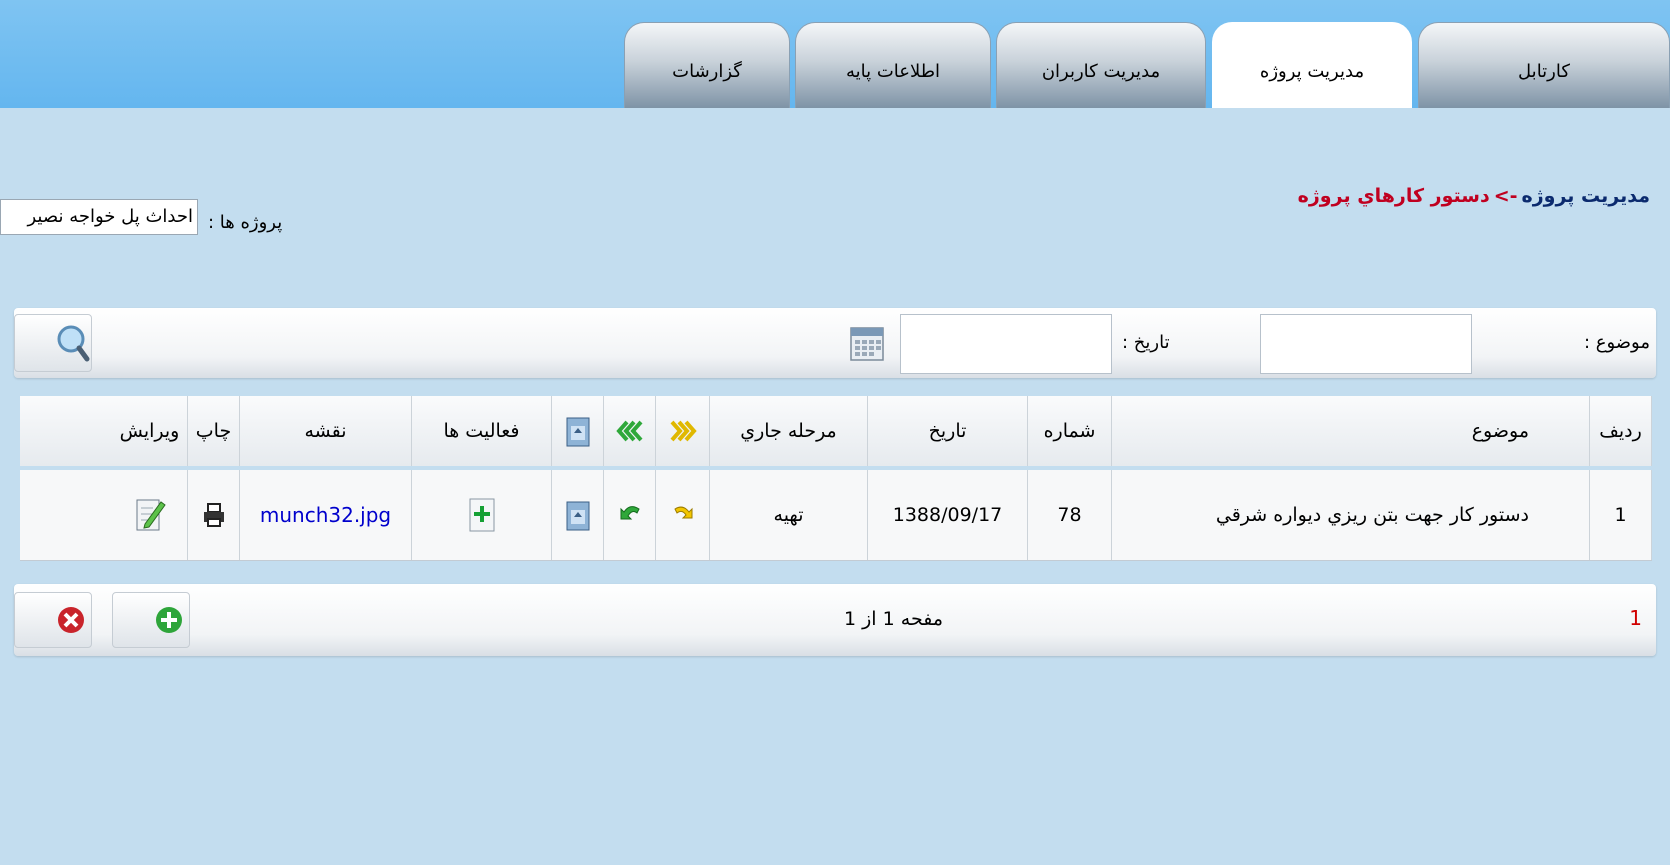  I want to click on back-arrow-icon, so click(630, 513).